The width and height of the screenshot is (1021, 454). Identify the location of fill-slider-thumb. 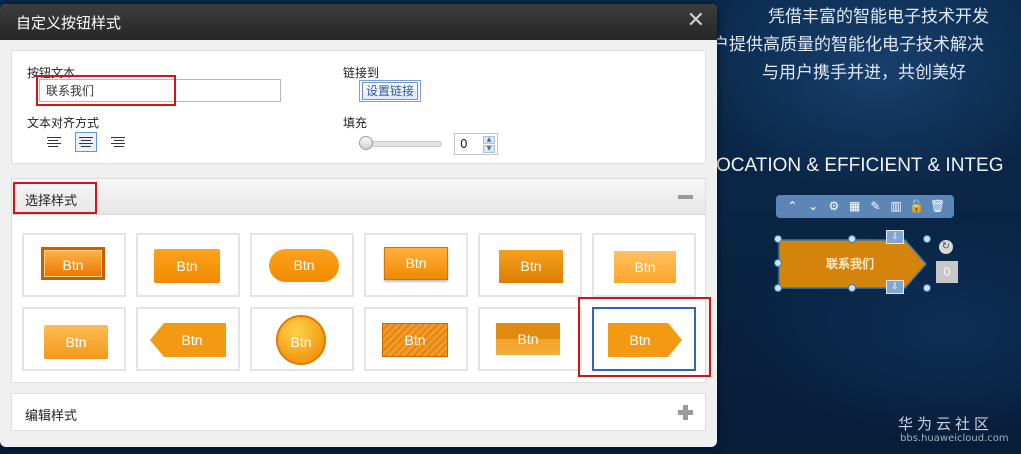
(366, 143).